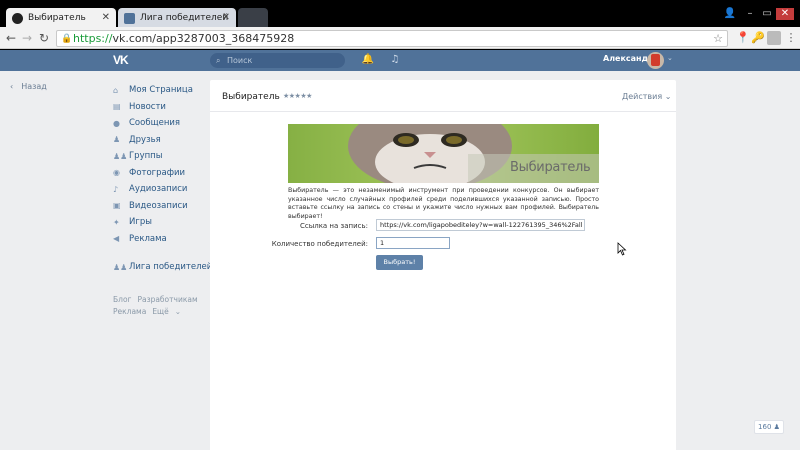 This screenshot has width=800, height=450. I want to click on tab-liga: Лига победителей ✕, so click(177, 18).